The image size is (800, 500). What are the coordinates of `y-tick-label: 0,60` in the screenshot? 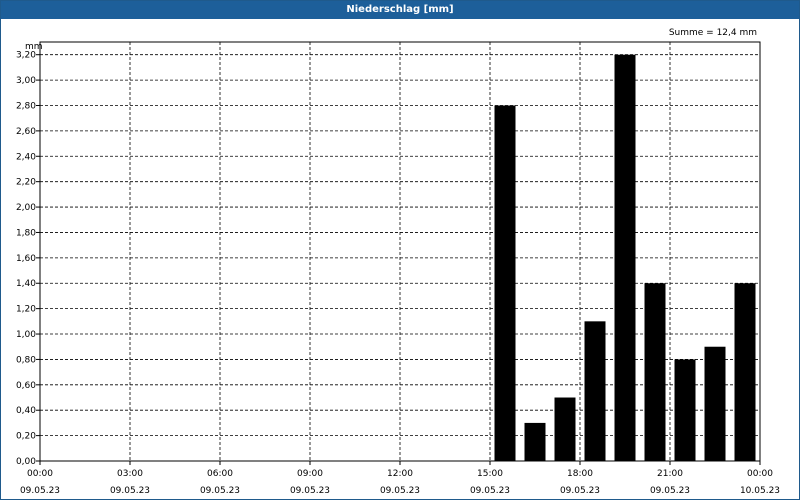 It's located at (26, 386).